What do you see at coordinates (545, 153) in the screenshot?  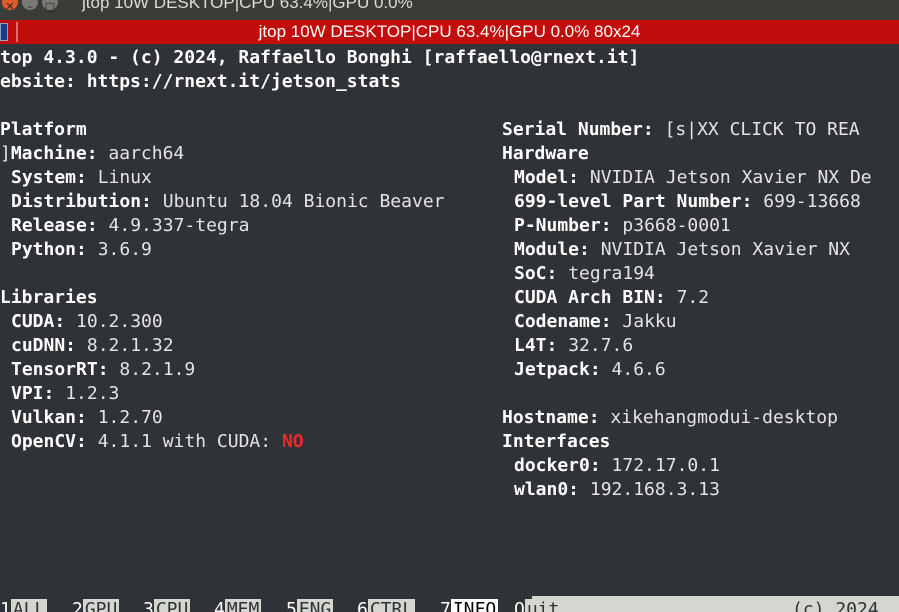 I see `hardware-title: Hardware` at bounding box center [545, 153].